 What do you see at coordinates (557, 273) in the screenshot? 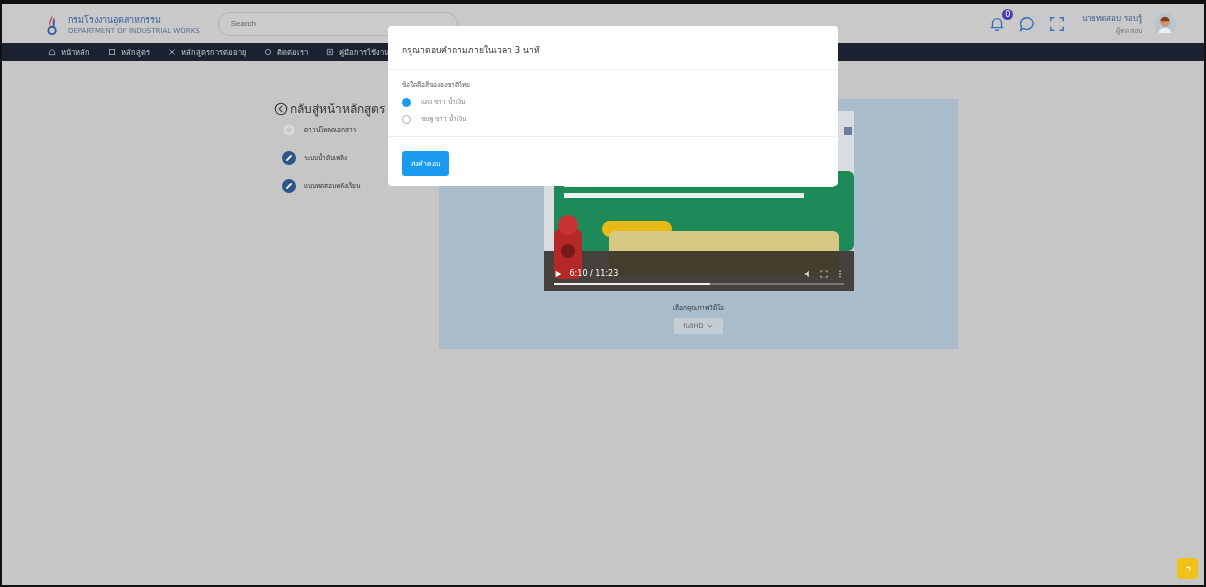
I see `play-icon` at bounding box center [557, 273].